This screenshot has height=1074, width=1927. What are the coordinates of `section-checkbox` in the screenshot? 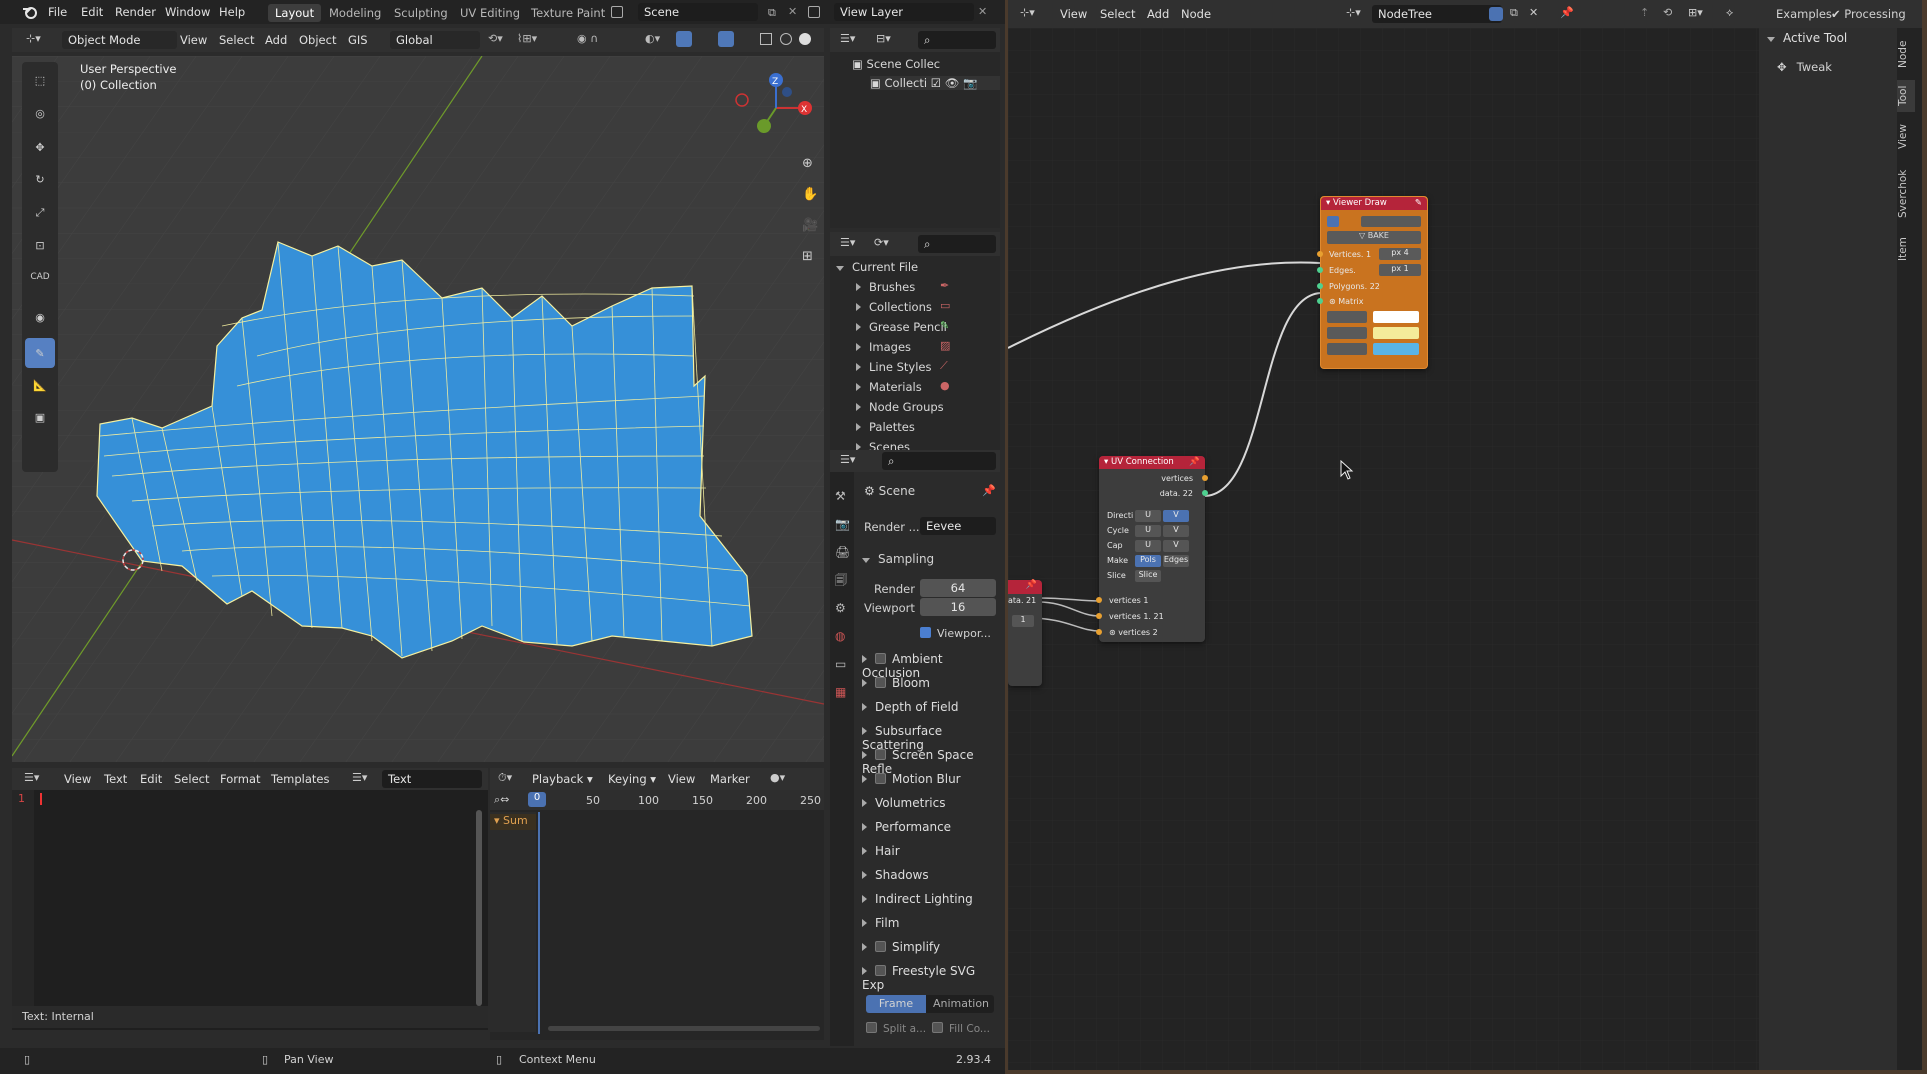 It's located at (880, 778).